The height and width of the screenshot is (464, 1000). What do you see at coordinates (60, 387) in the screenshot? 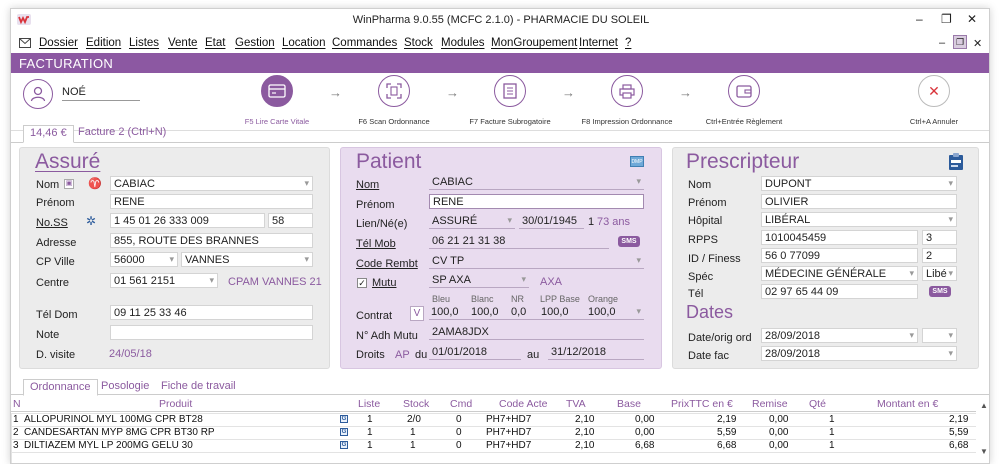
I see `tab-ordonnance: Ordonnance` at bounding box center [60, 387].